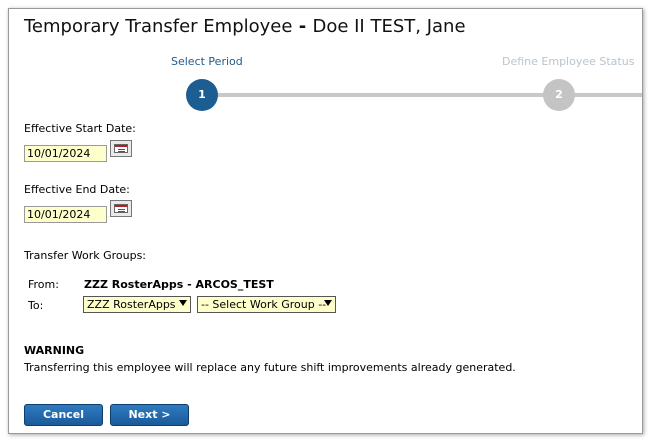 The height and width of the screenshot is (440, 650). Describe the element at coordinates (65, 214) in the screenshot. I see `end-date-input: 10/01/2024` at that location.